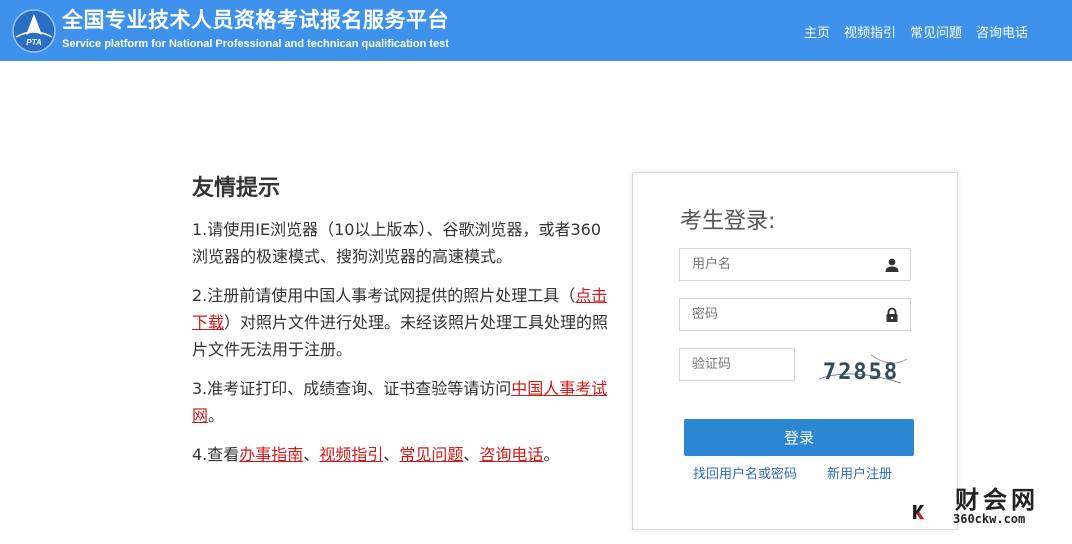  I want to click on password-field-box, so click(795, 314).